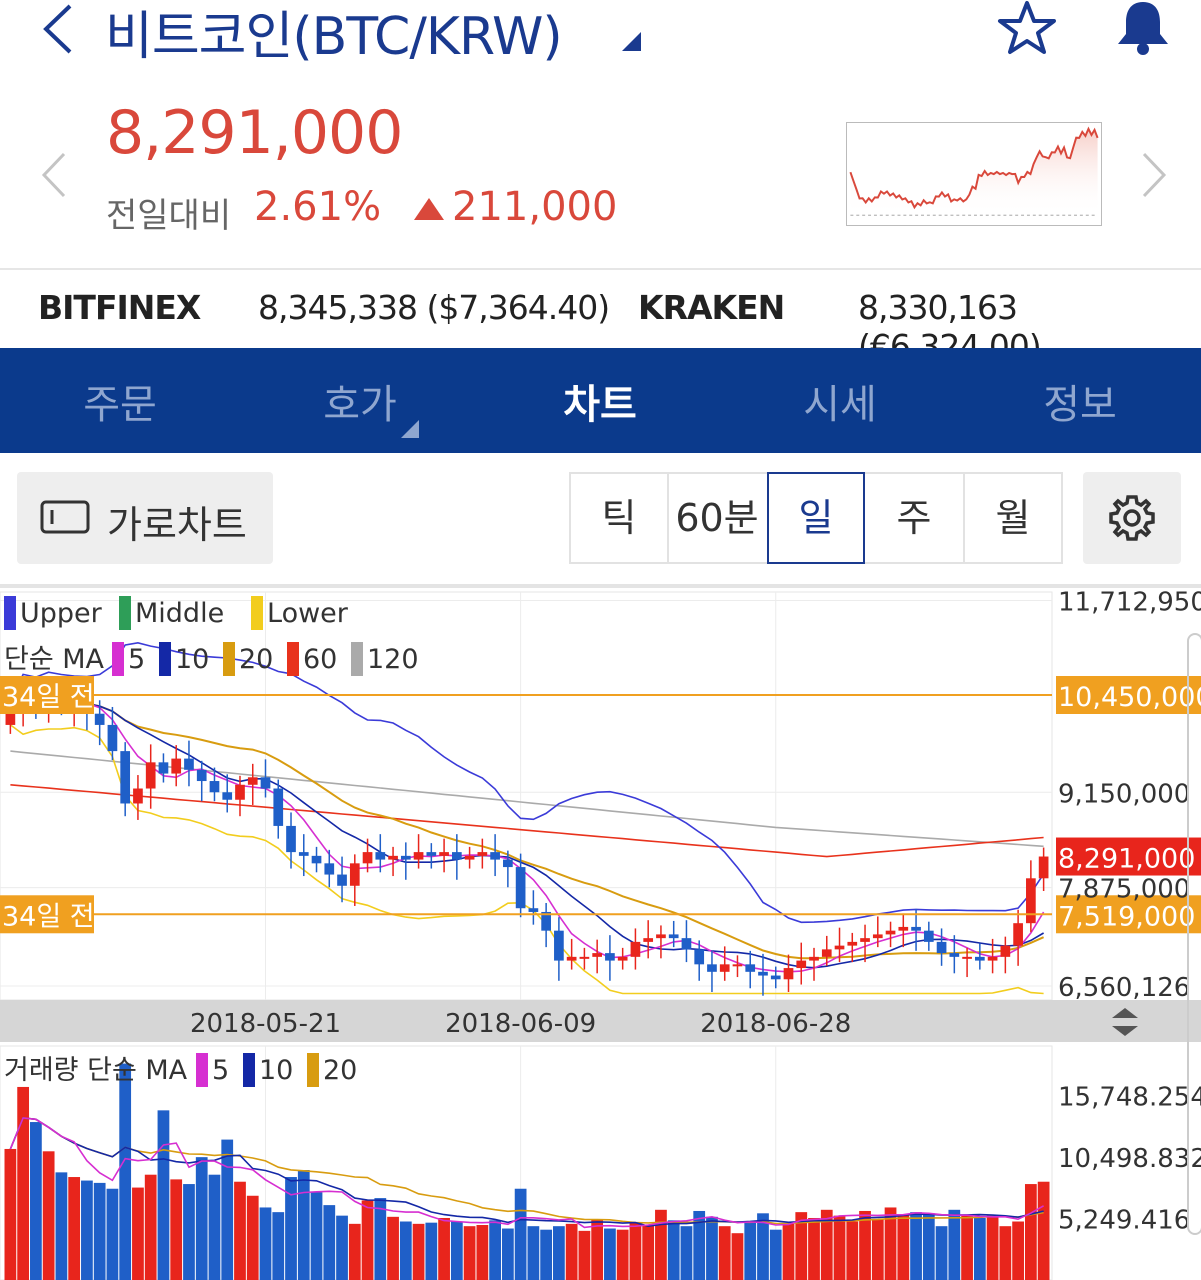 The width and height of the screenshot is (1201, 1280). I want to click on exchange-name: KRAKEN, so click(711, 307).